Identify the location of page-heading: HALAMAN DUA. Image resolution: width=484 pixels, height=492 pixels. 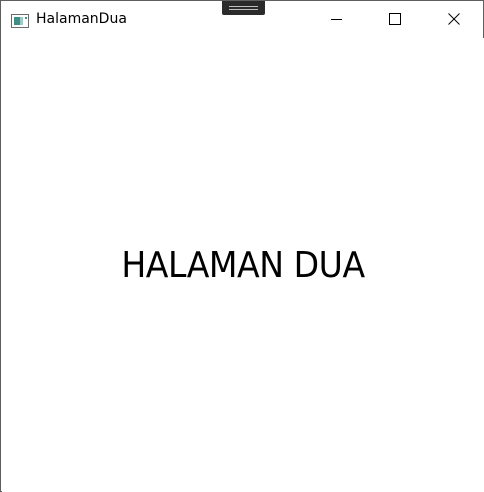
(243, 265).